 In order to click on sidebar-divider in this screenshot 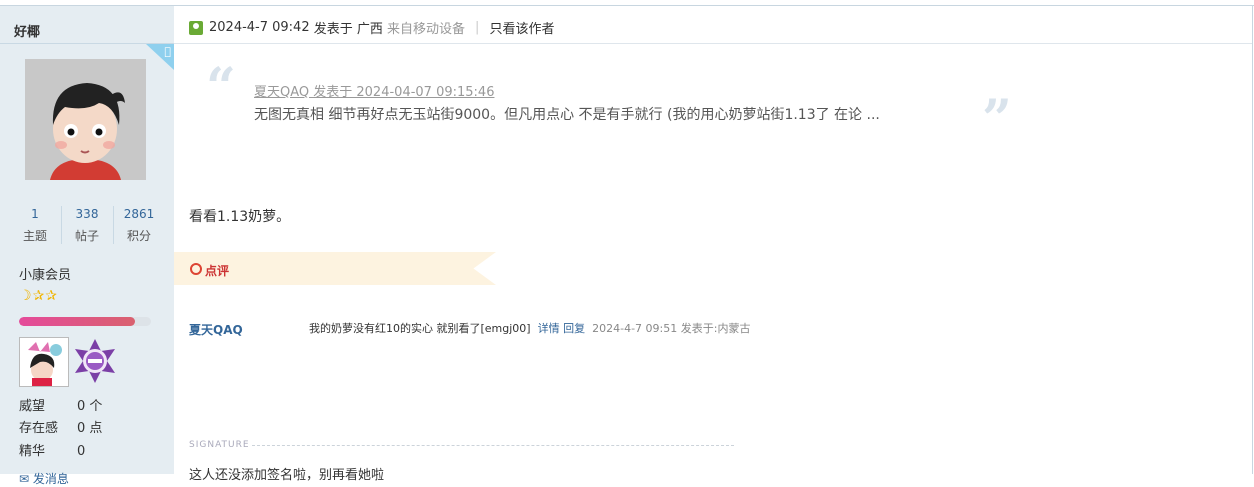, I will do `click(87, 43)`.